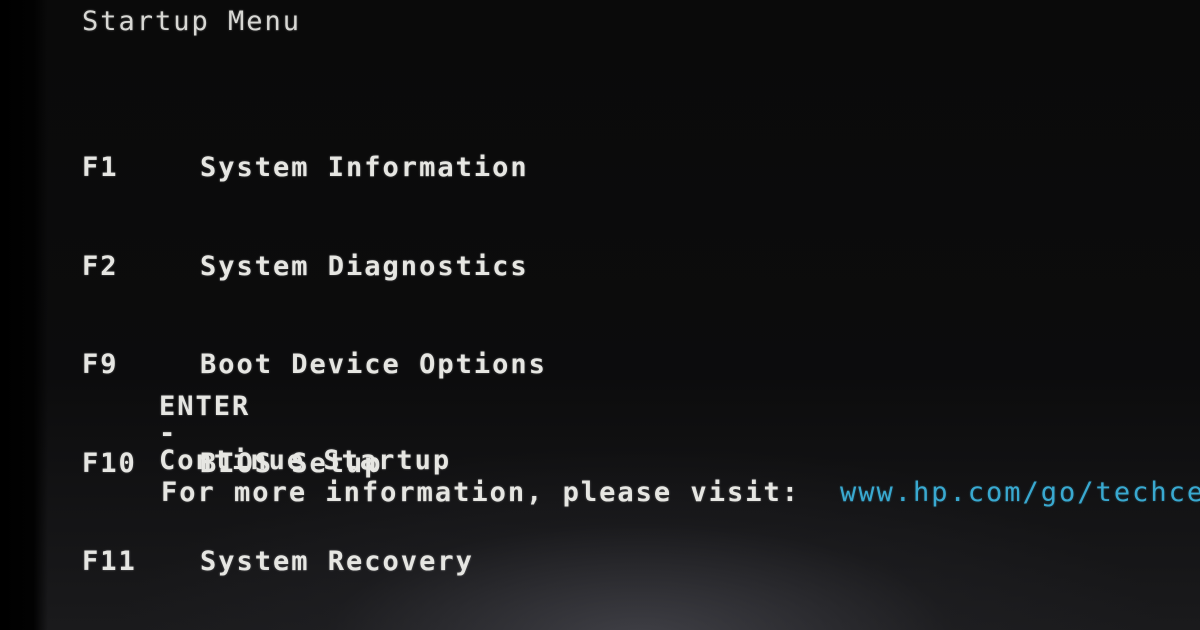 Image resolution: width=1200 pixels, height=630 pixels. Describe the element at coordinates (364, 167) in the screenshot. I see `menu-label: System Information` at that location.